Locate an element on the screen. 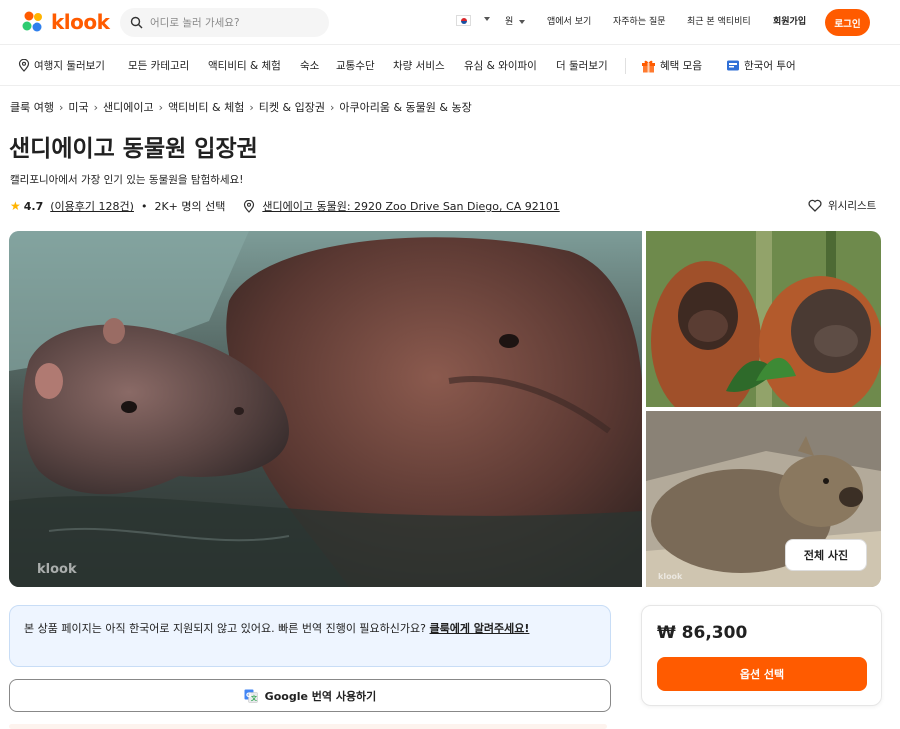 The width and height of the screenshot is (900, 729). orangutan-image is located at coordinates (763, 319).